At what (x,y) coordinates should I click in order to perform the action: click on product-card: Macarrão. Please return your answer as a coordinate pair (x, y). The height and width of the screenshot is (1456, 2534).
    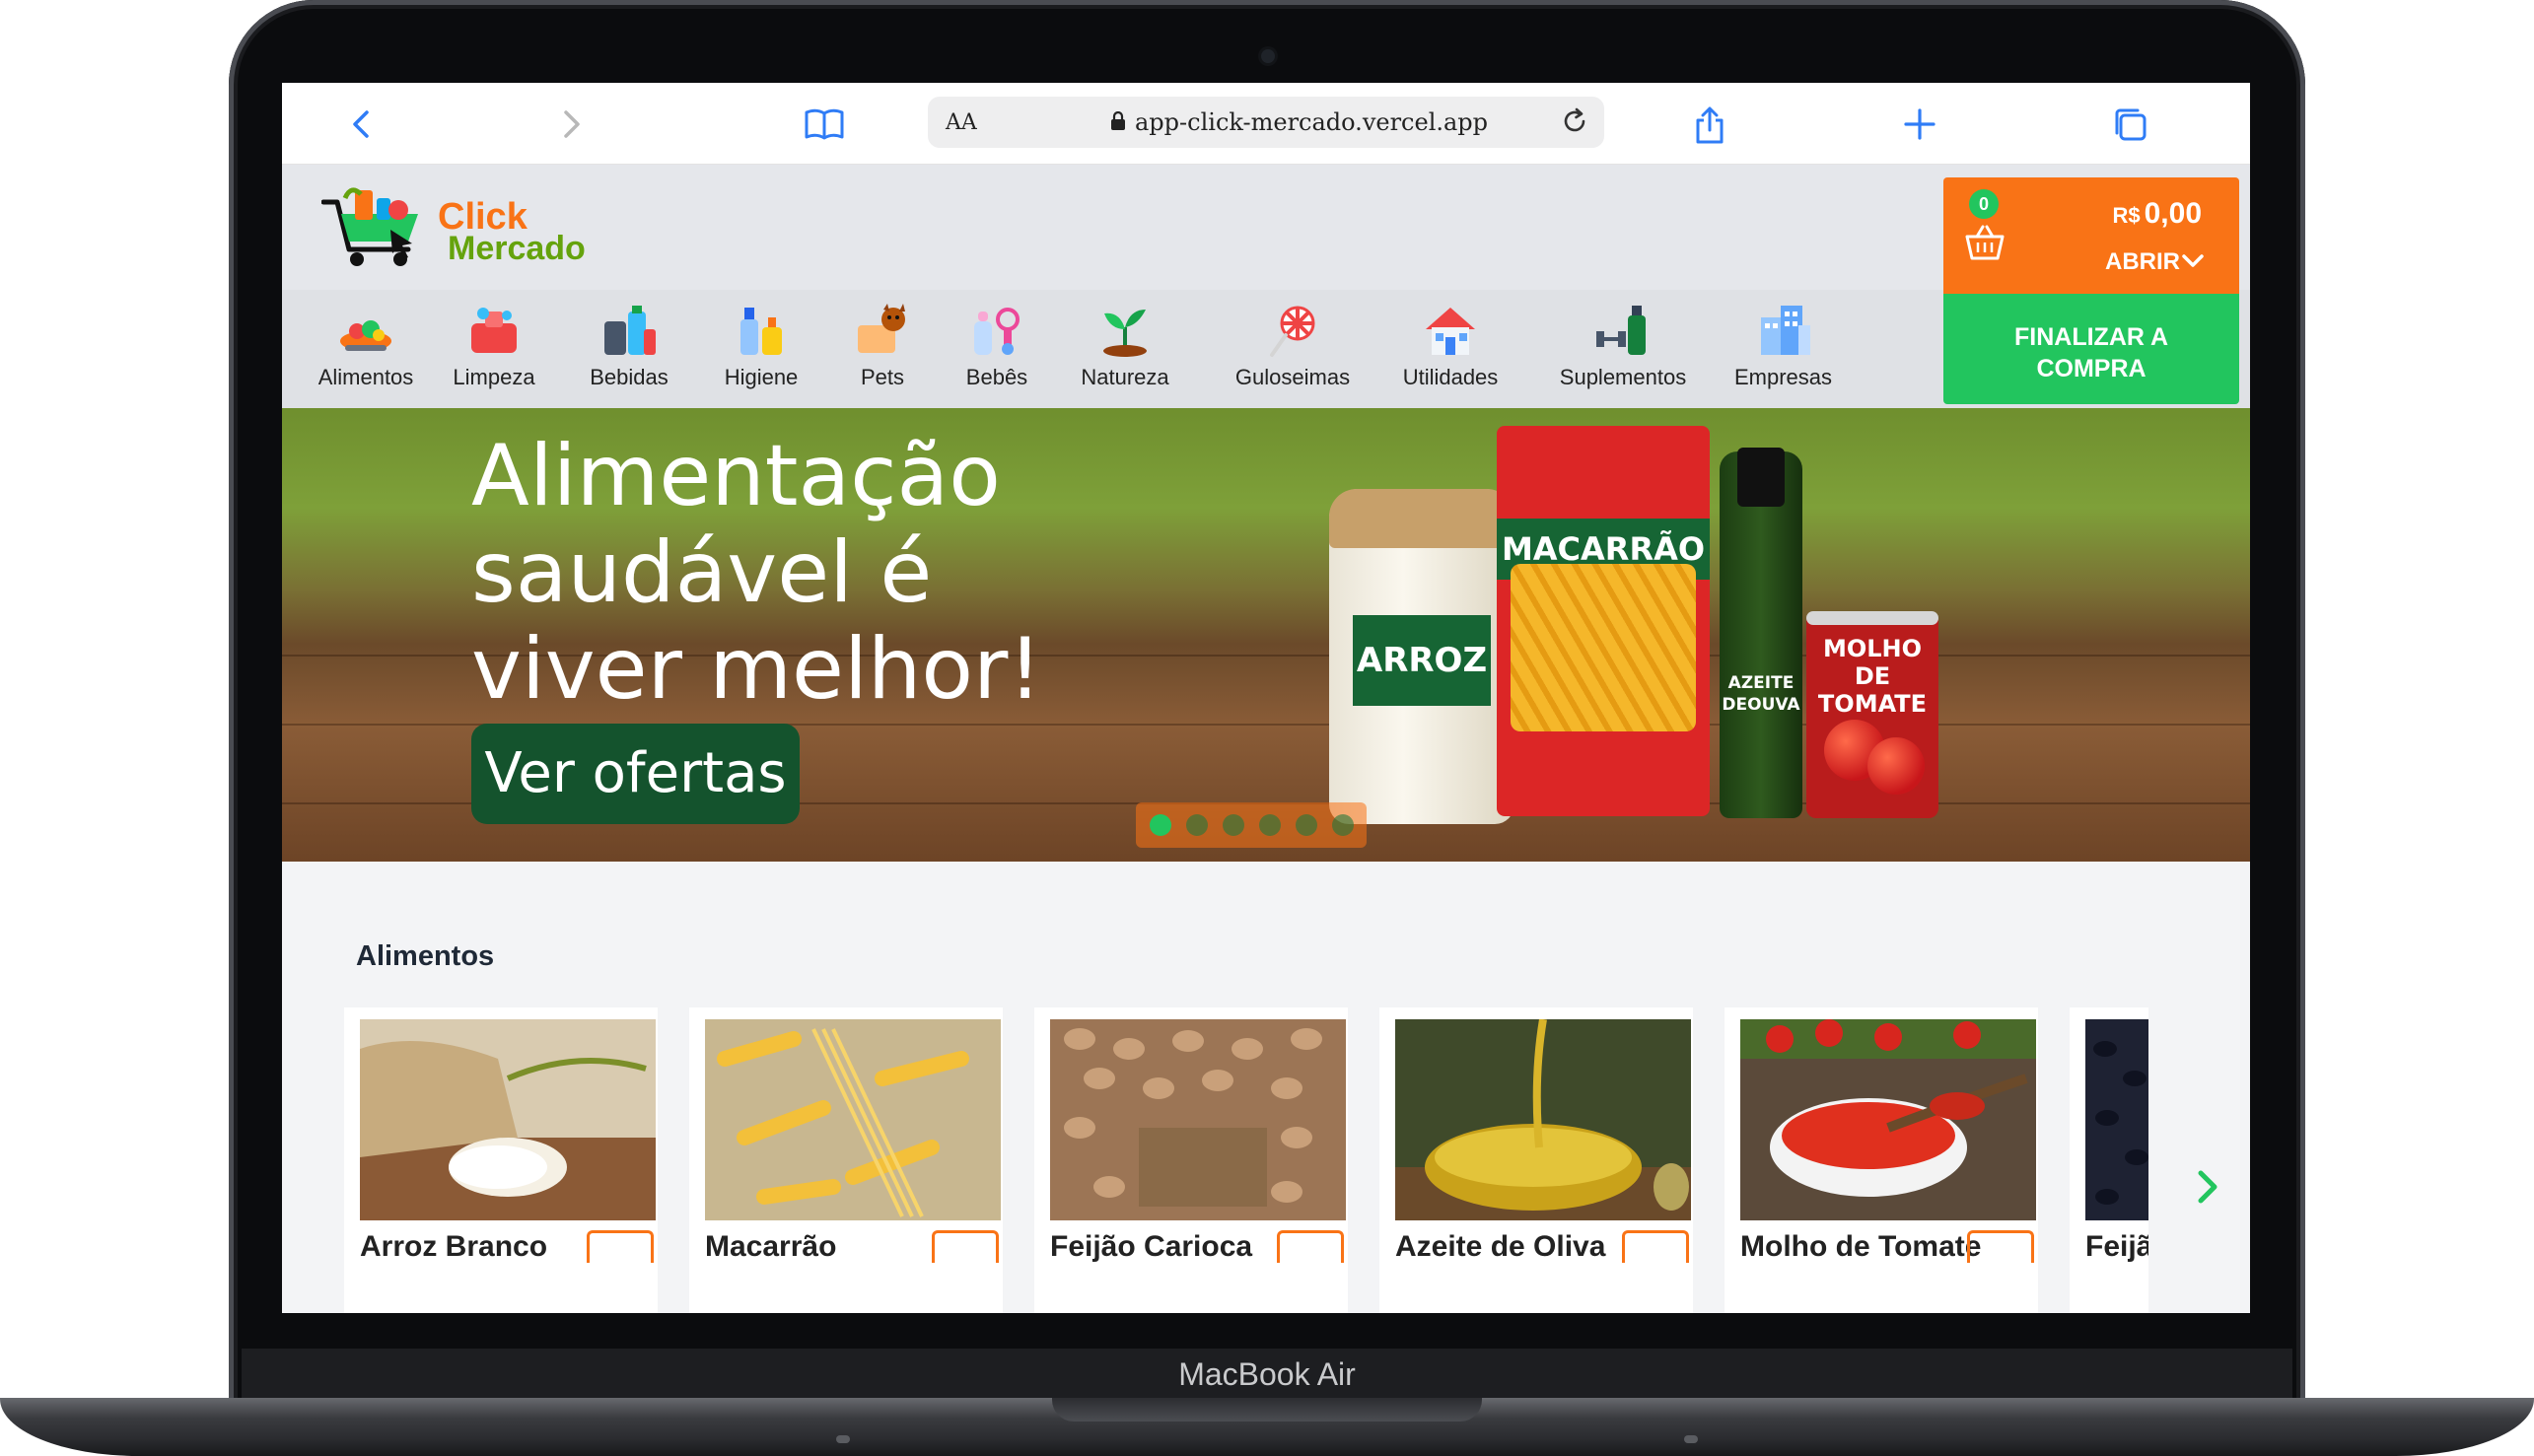
    Looking at the image, I should click on (846, 1160).